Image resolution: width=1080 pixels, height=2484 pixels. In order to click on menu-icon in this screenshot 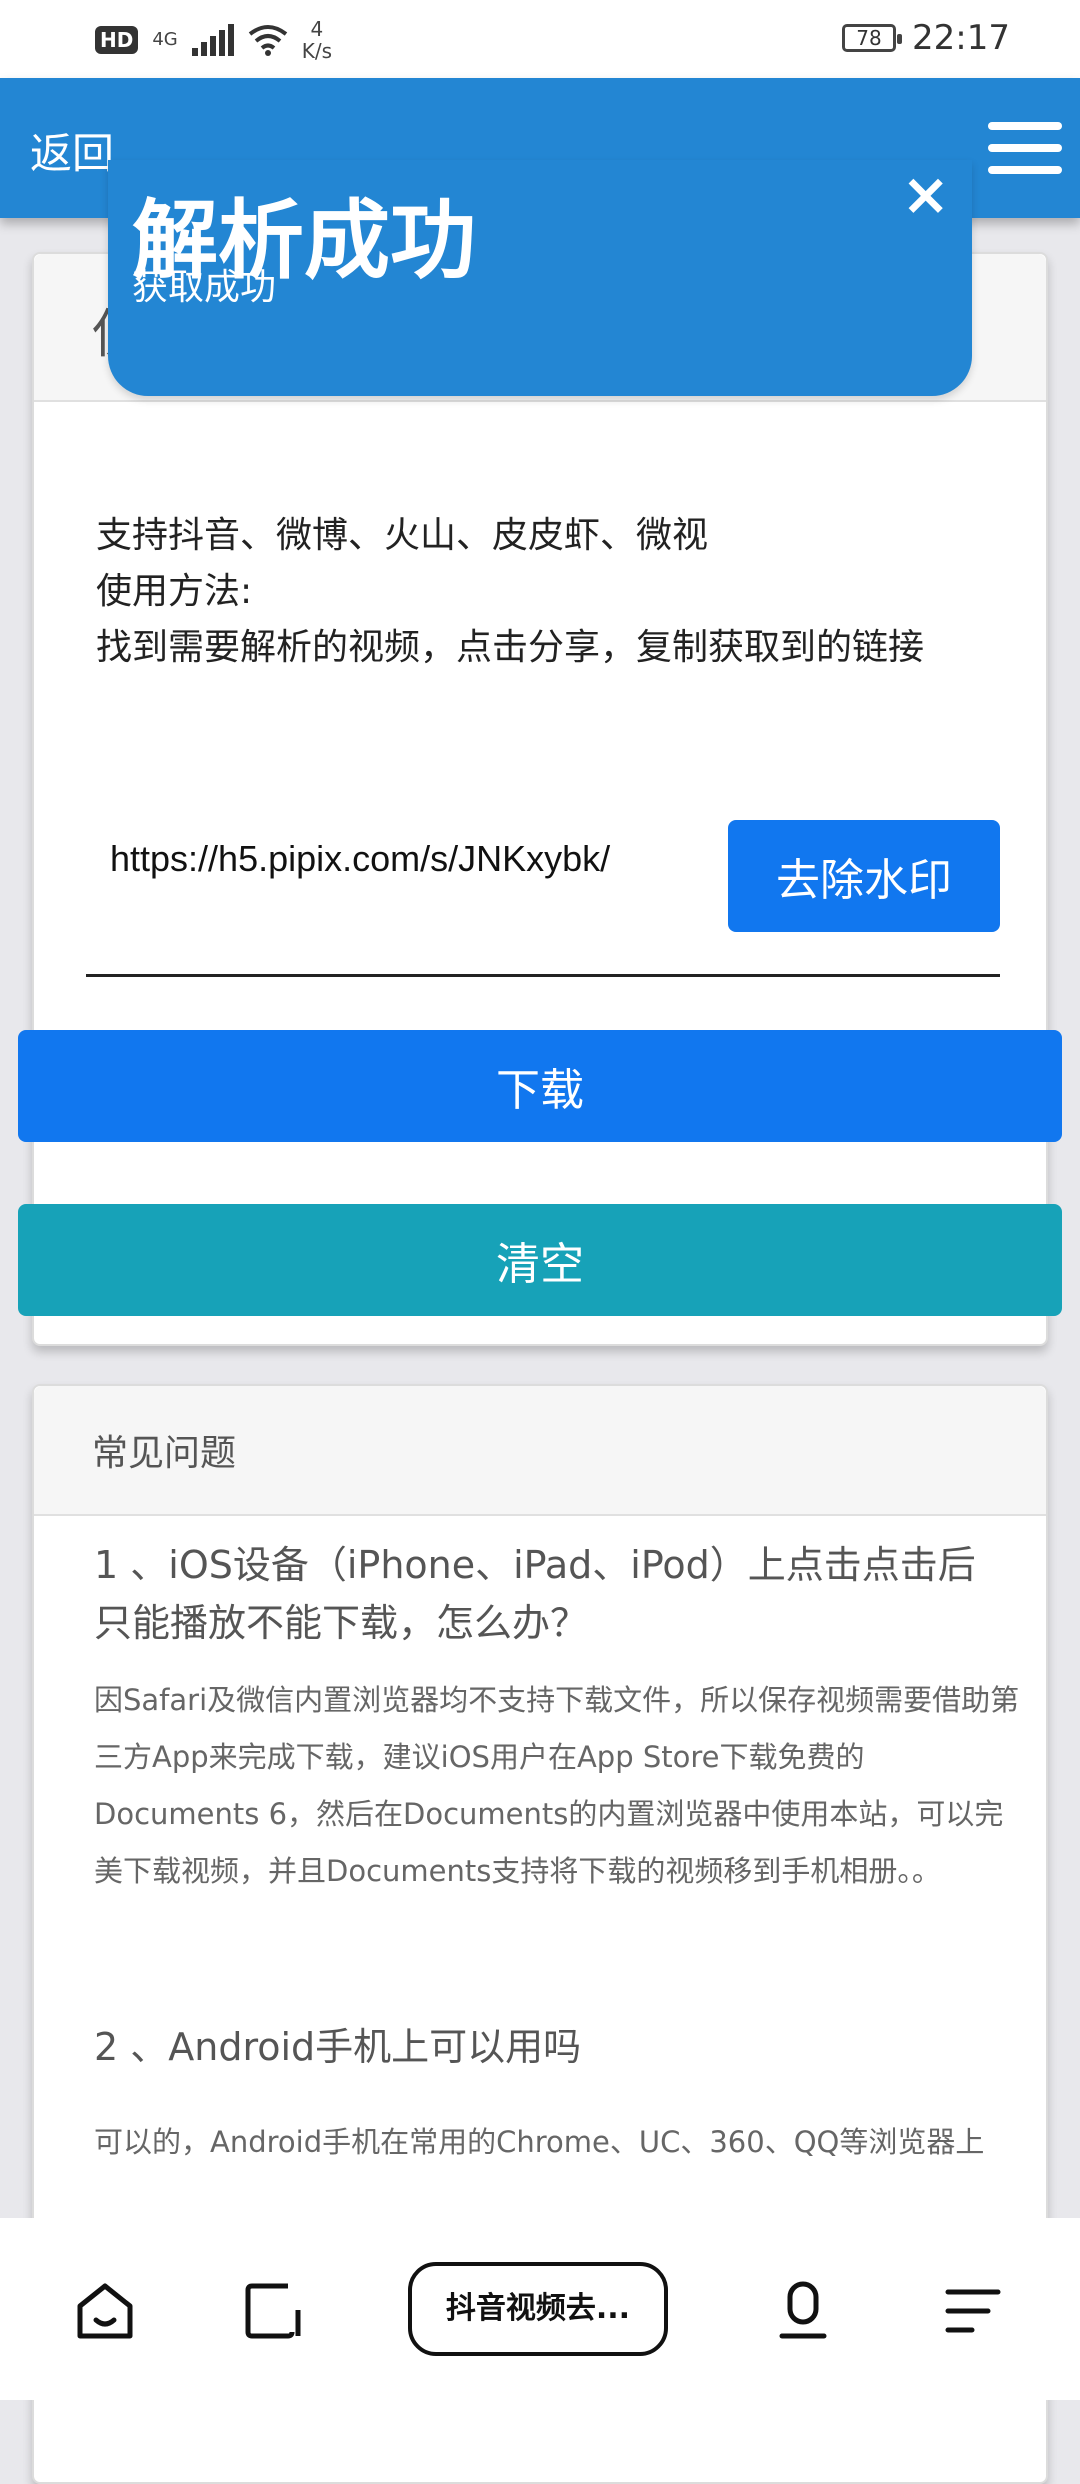, I will do `click(973, 2311)`.